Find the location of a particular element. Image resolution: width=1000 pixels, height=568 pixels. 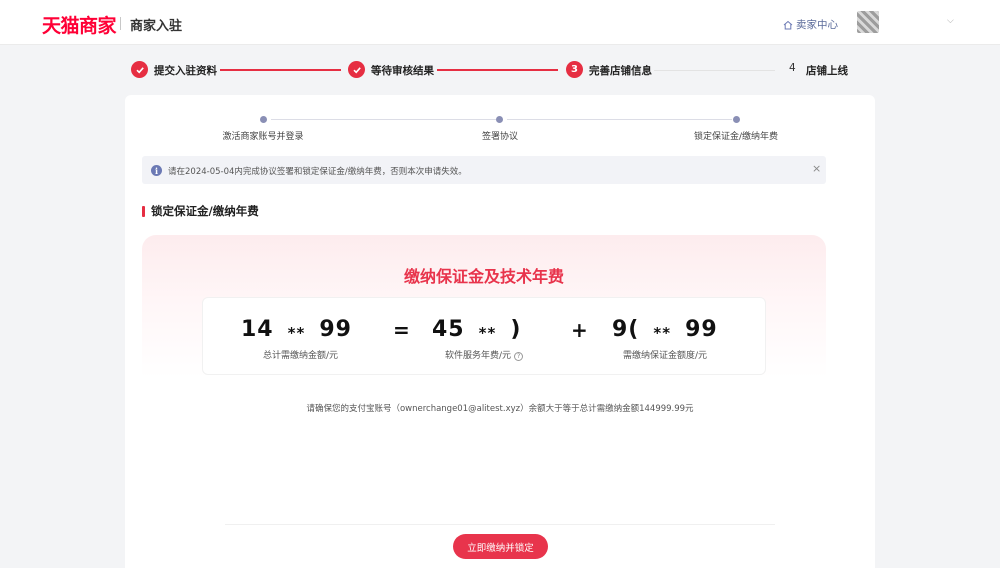

total-amount: 14 ** 99 is located at coordinates (296, 329).